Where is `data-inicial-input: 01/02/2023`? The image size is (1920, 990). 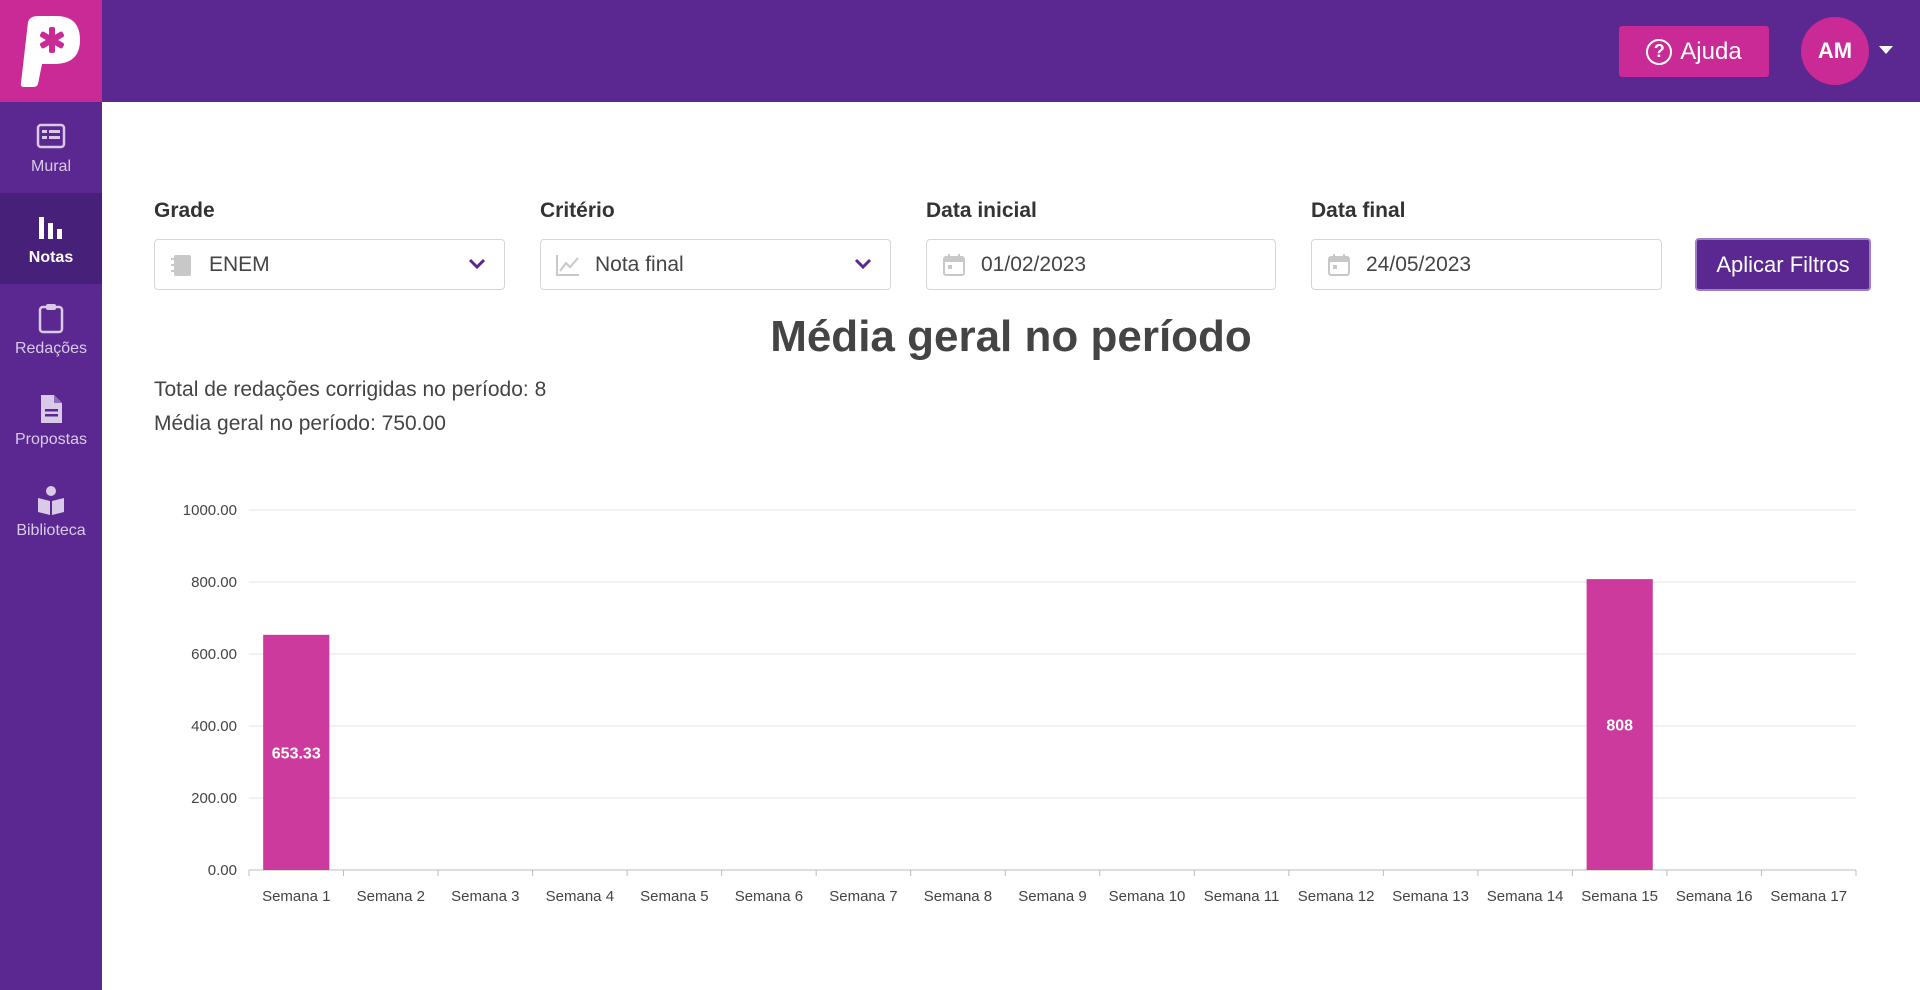
data-inicial-input: 01/02/2023 is located at coordinates (1101, 264).